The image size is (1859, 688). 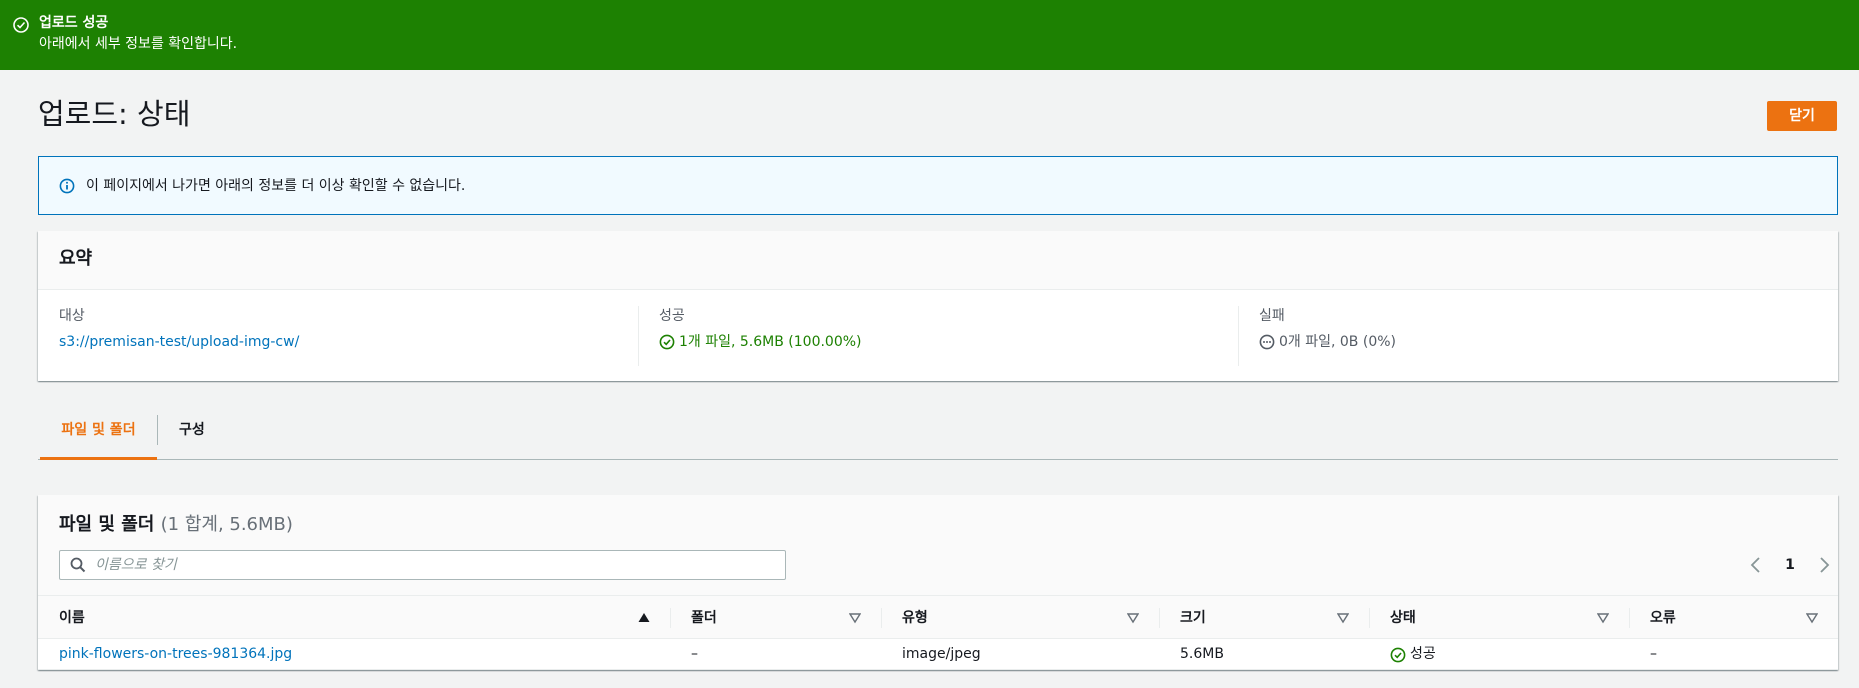 What do you see at coordinates (938, 434) in the screenshot?
I see `tab-bar: 파일 및 폴더 구성` at bounding box center [938, 434].